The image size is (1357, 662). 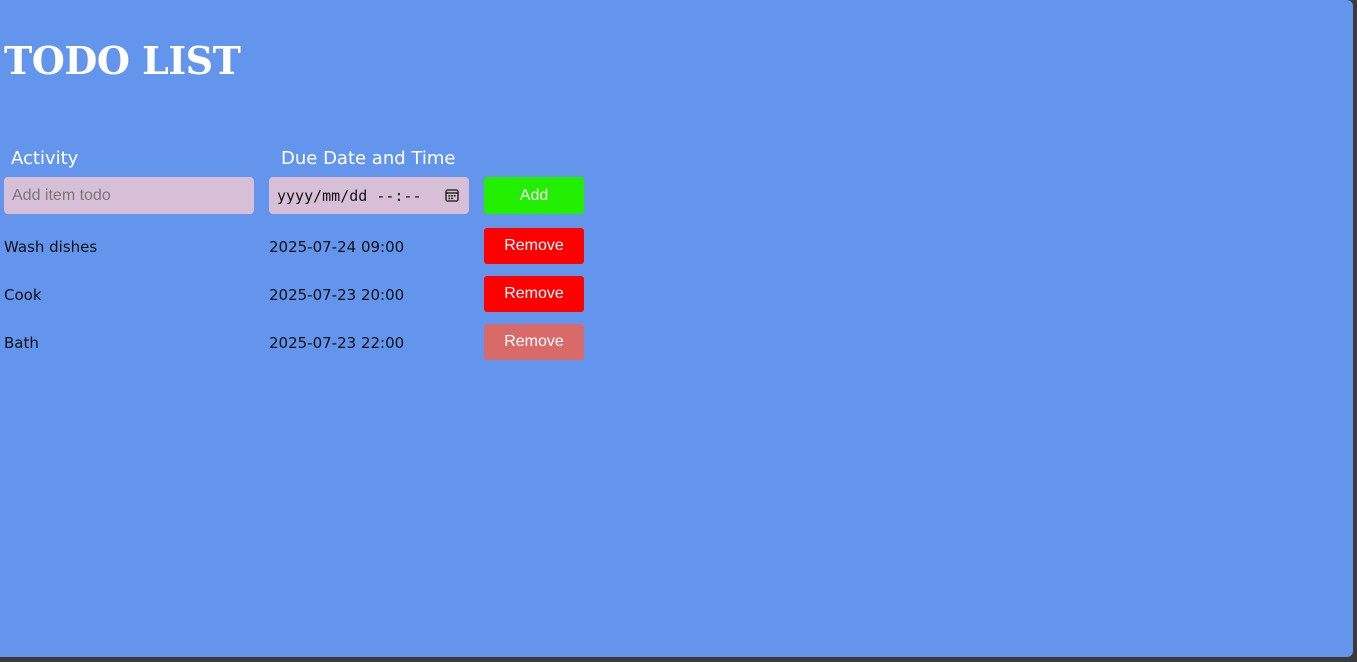 What do you see at coordinates (23, 295) in the screenshot?
I see `todo-activity: Cook` at bounding box center [23, 295].